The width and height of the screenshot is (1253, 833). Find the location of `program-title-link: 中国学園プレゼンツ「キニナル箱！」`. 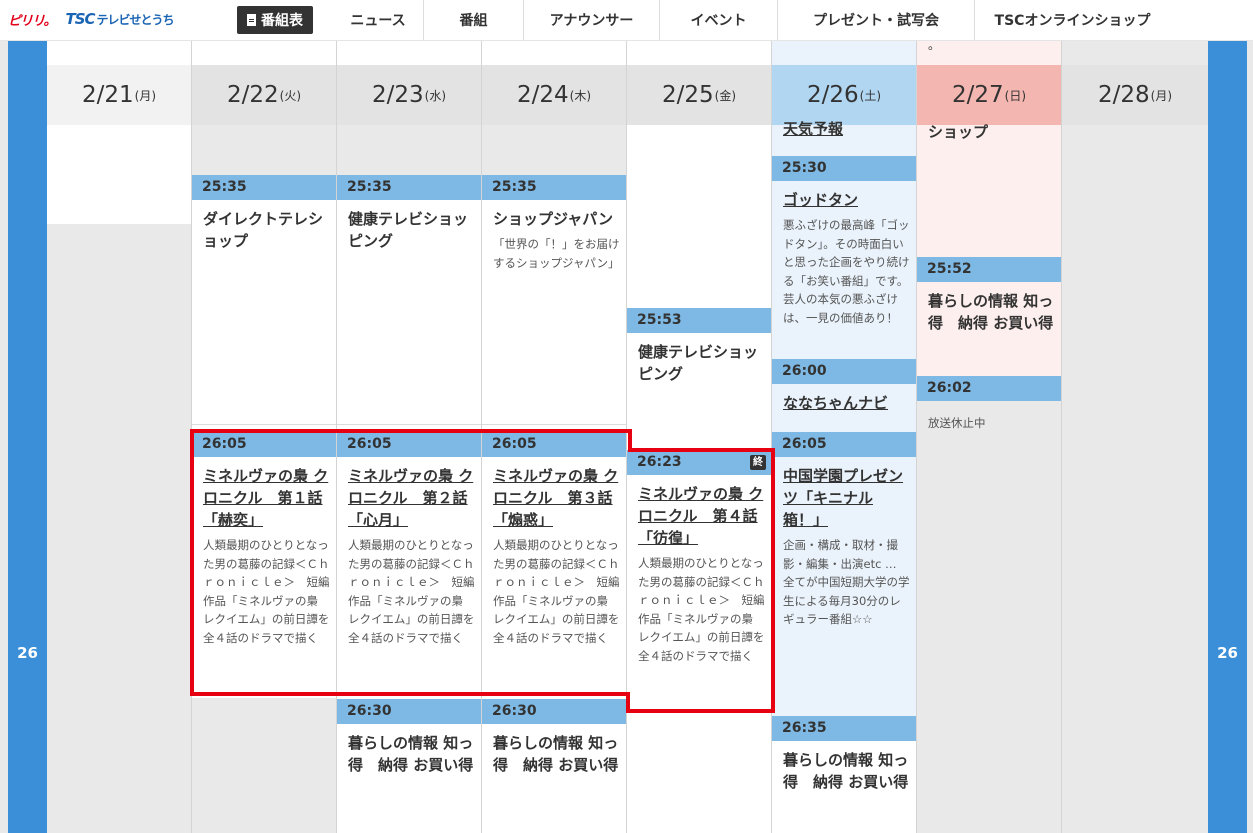

program-title-link: 中国学園プレゼンツ「キニナル箱！」 is located at coordinates (844, 494).